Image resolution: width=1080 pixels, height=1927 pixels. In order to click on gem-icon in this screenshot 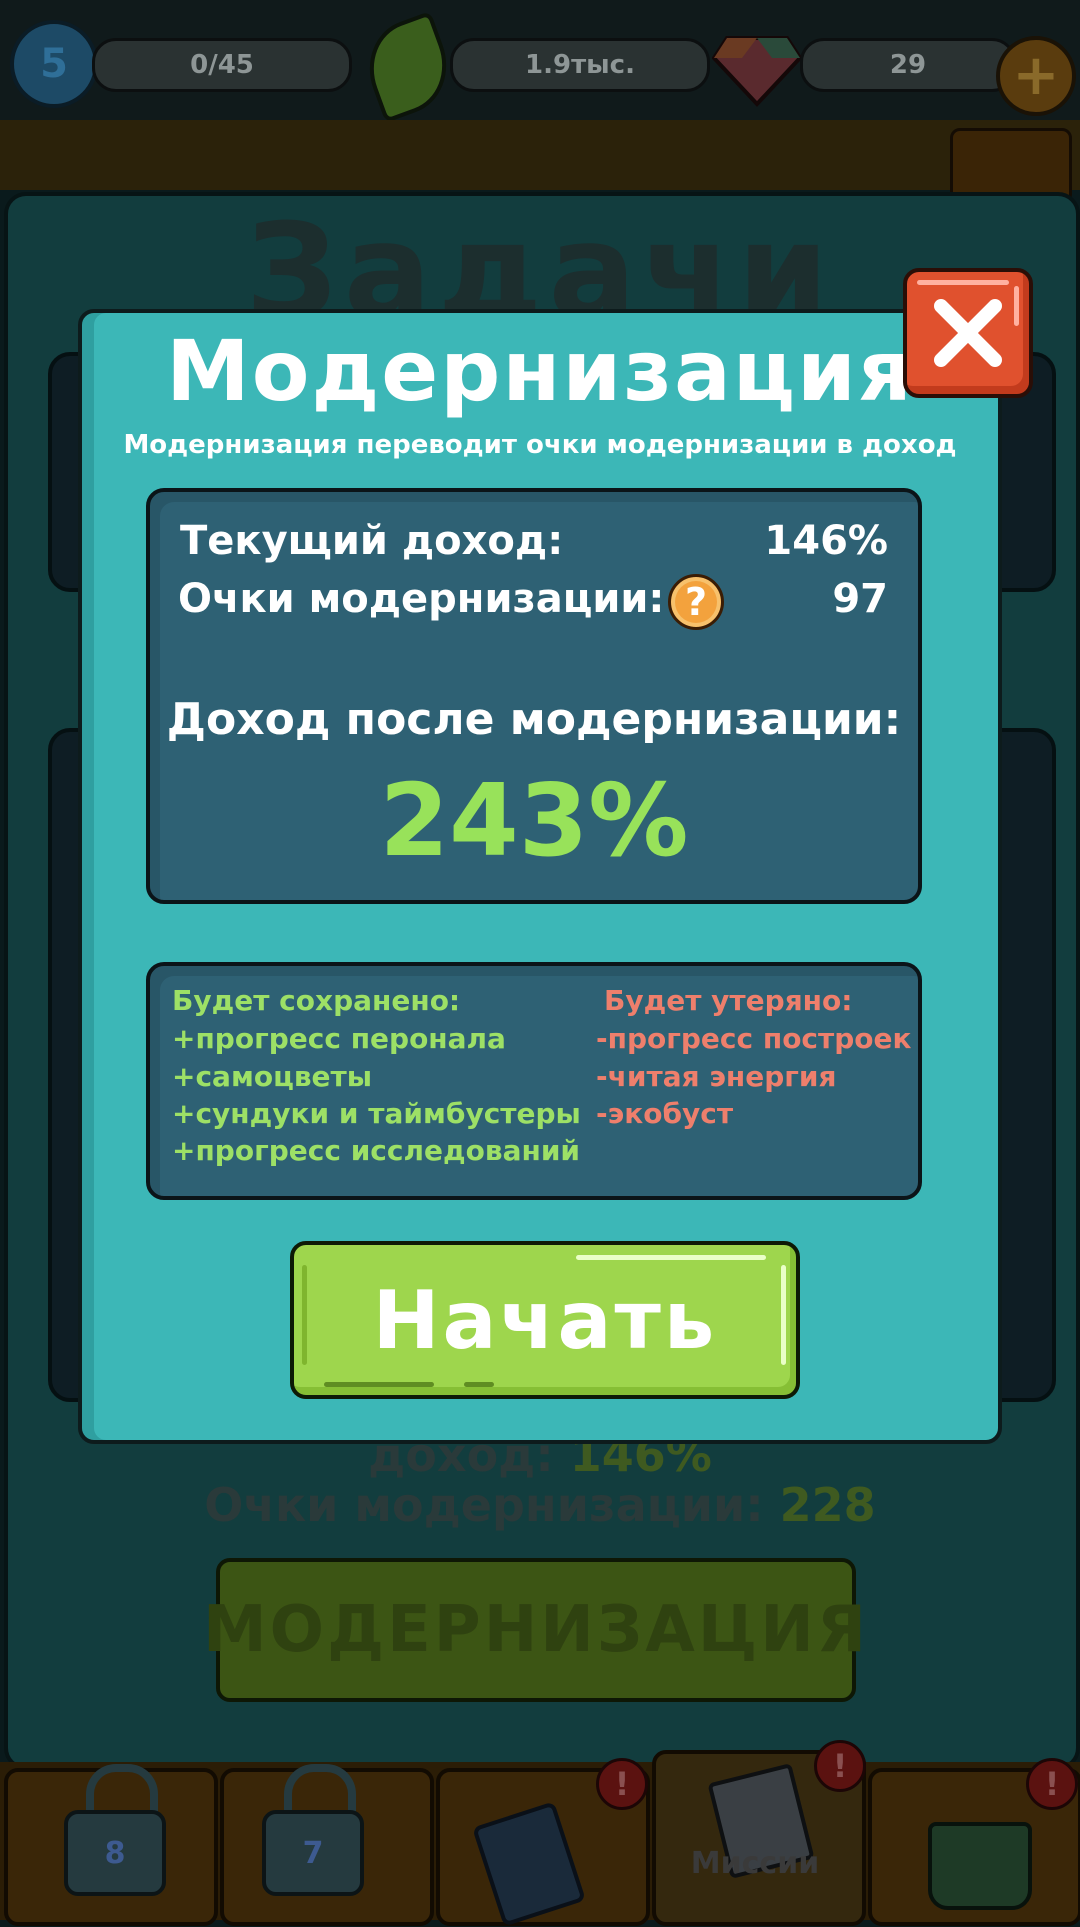, I will do `click(757, 71)`.